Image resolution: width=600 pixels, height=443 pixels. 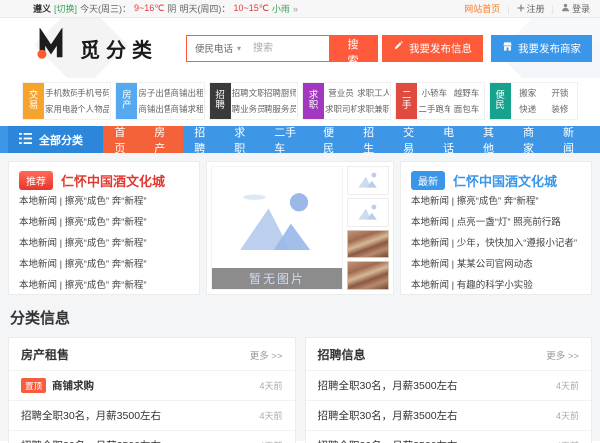 I want to click on search-category-select: 便民电话 ▾, so click(x=217, y=48).